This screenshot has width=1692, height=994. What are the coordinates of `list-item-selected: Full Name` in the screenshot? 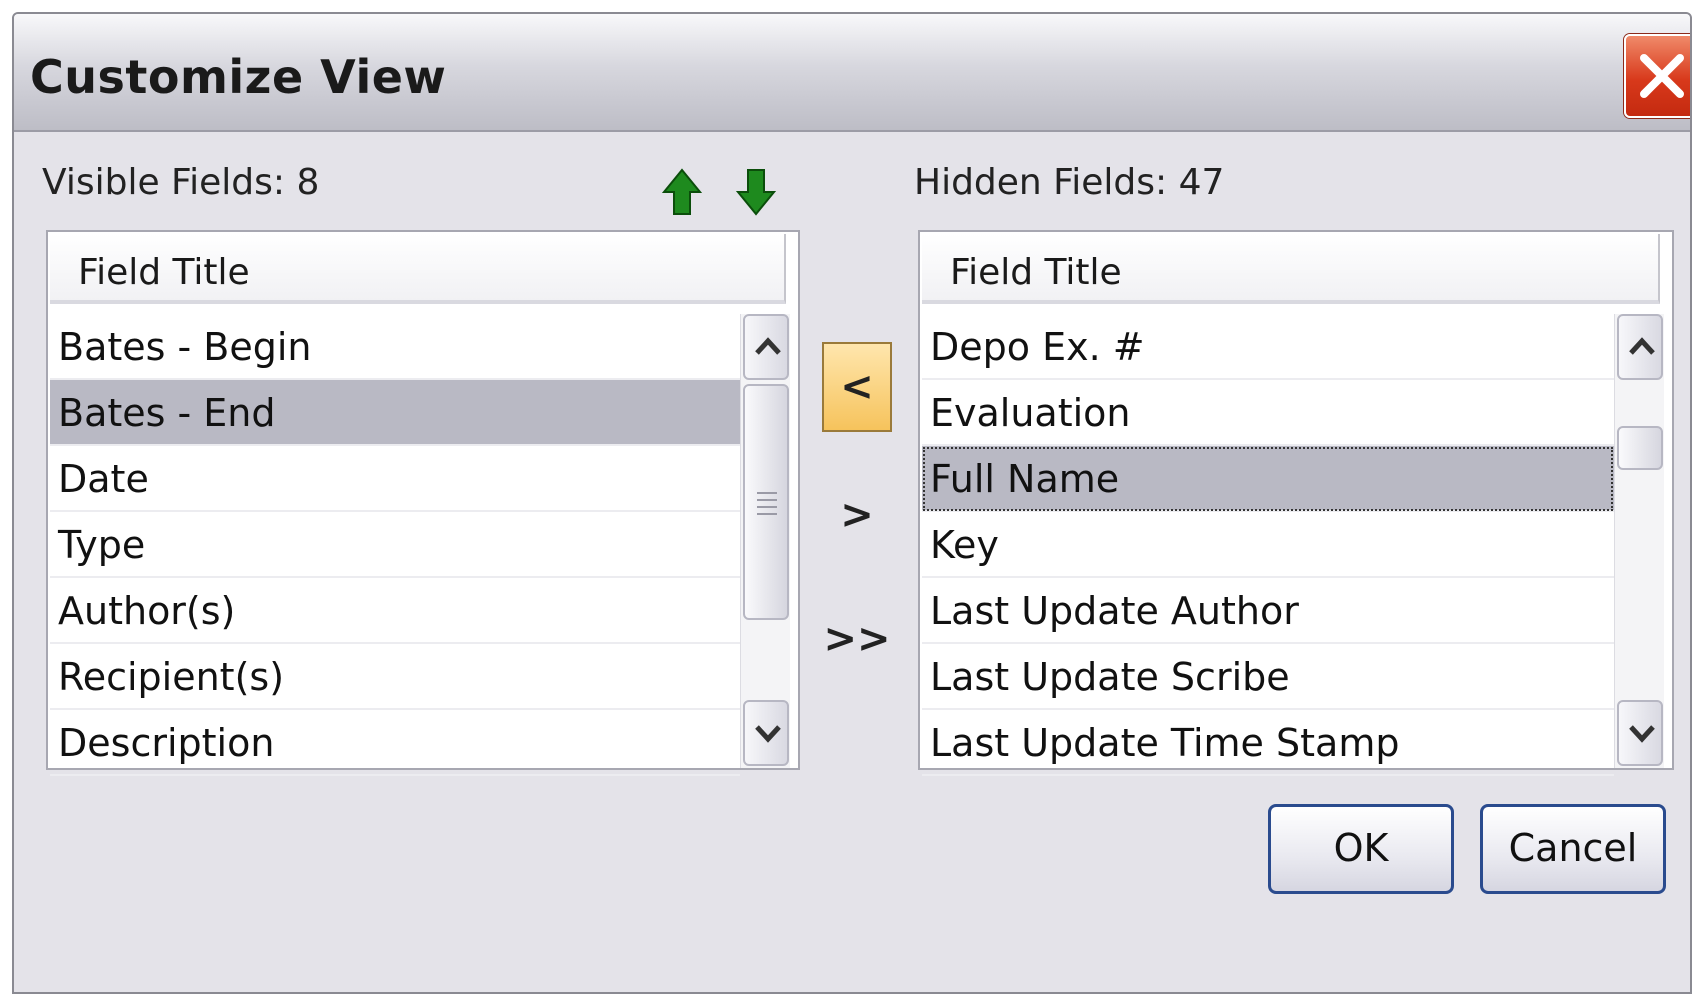 It's located at (1268, 479).